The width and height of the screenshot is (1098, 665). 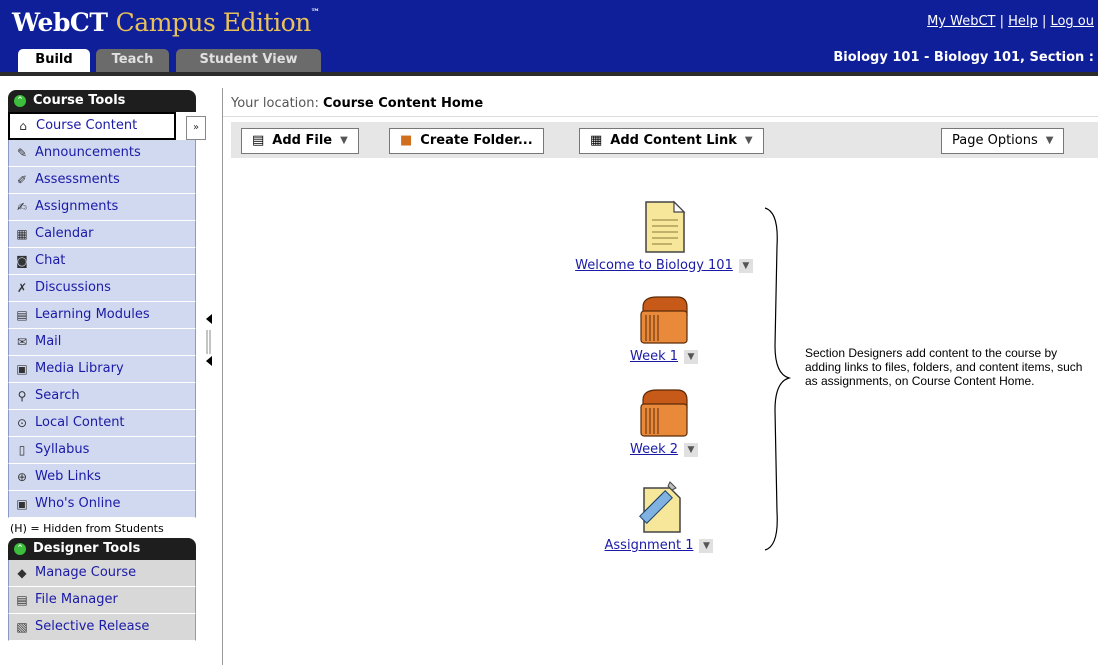 I want to click on sidebar-item-label: Web Links, so click(x=68, y=476).